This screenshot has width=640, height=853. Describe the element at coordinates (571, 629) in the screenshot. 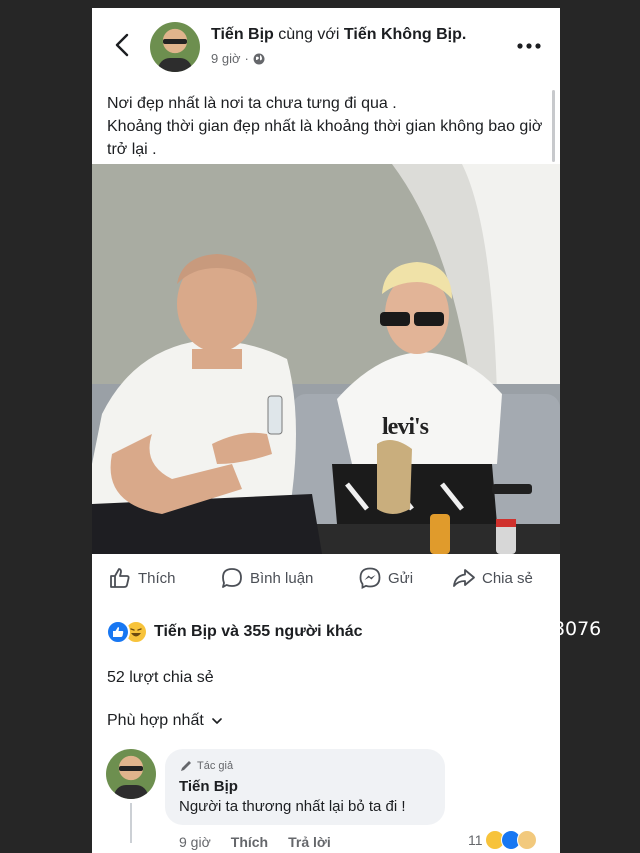

I see `watermark-suffix: 18076` at that location.